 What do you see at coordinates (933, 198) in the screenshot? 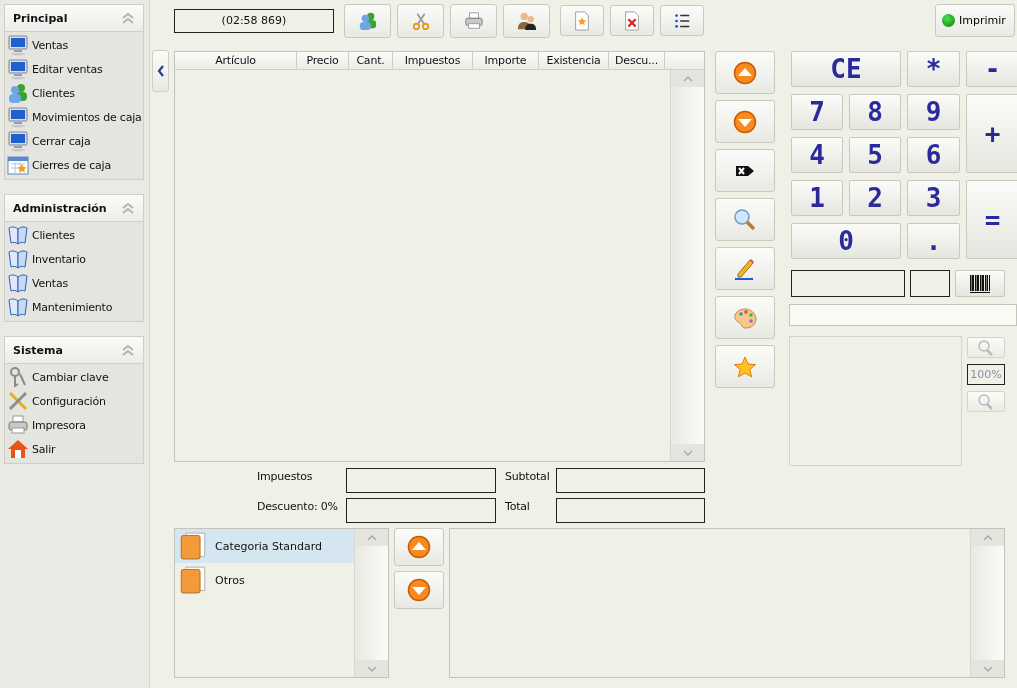
I see `keypad-key: 3` at bounding box center [933, 198].